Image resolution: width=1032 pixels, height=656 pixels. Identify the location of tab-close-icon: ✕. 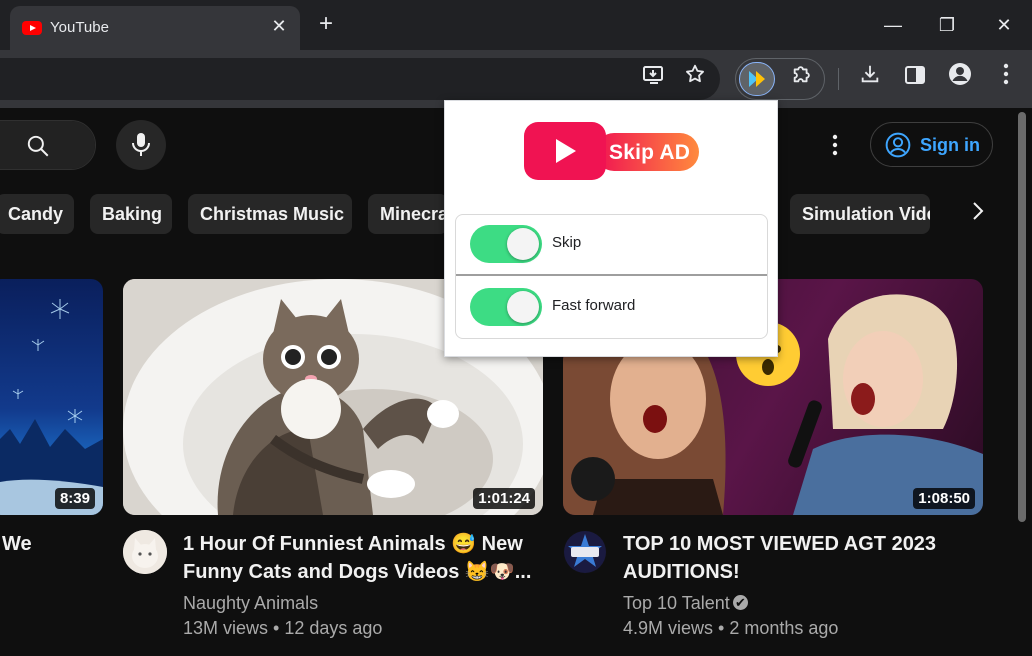
(279, 26).